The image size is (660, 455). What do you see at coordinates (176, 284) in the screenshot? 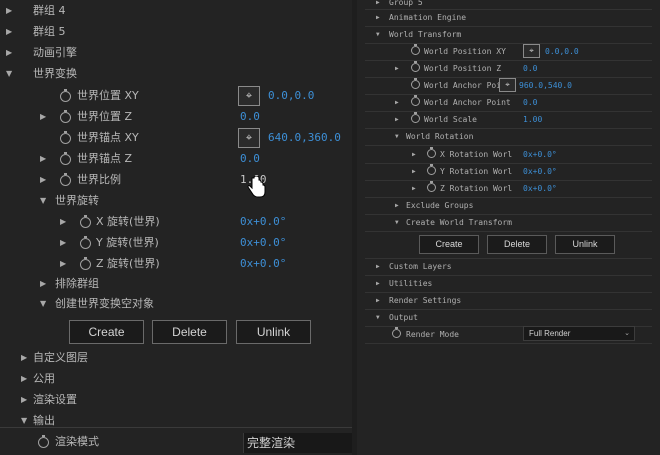
I see `exclude-groups-row: ▶ 排除群组` at bounding box center [176, 284].